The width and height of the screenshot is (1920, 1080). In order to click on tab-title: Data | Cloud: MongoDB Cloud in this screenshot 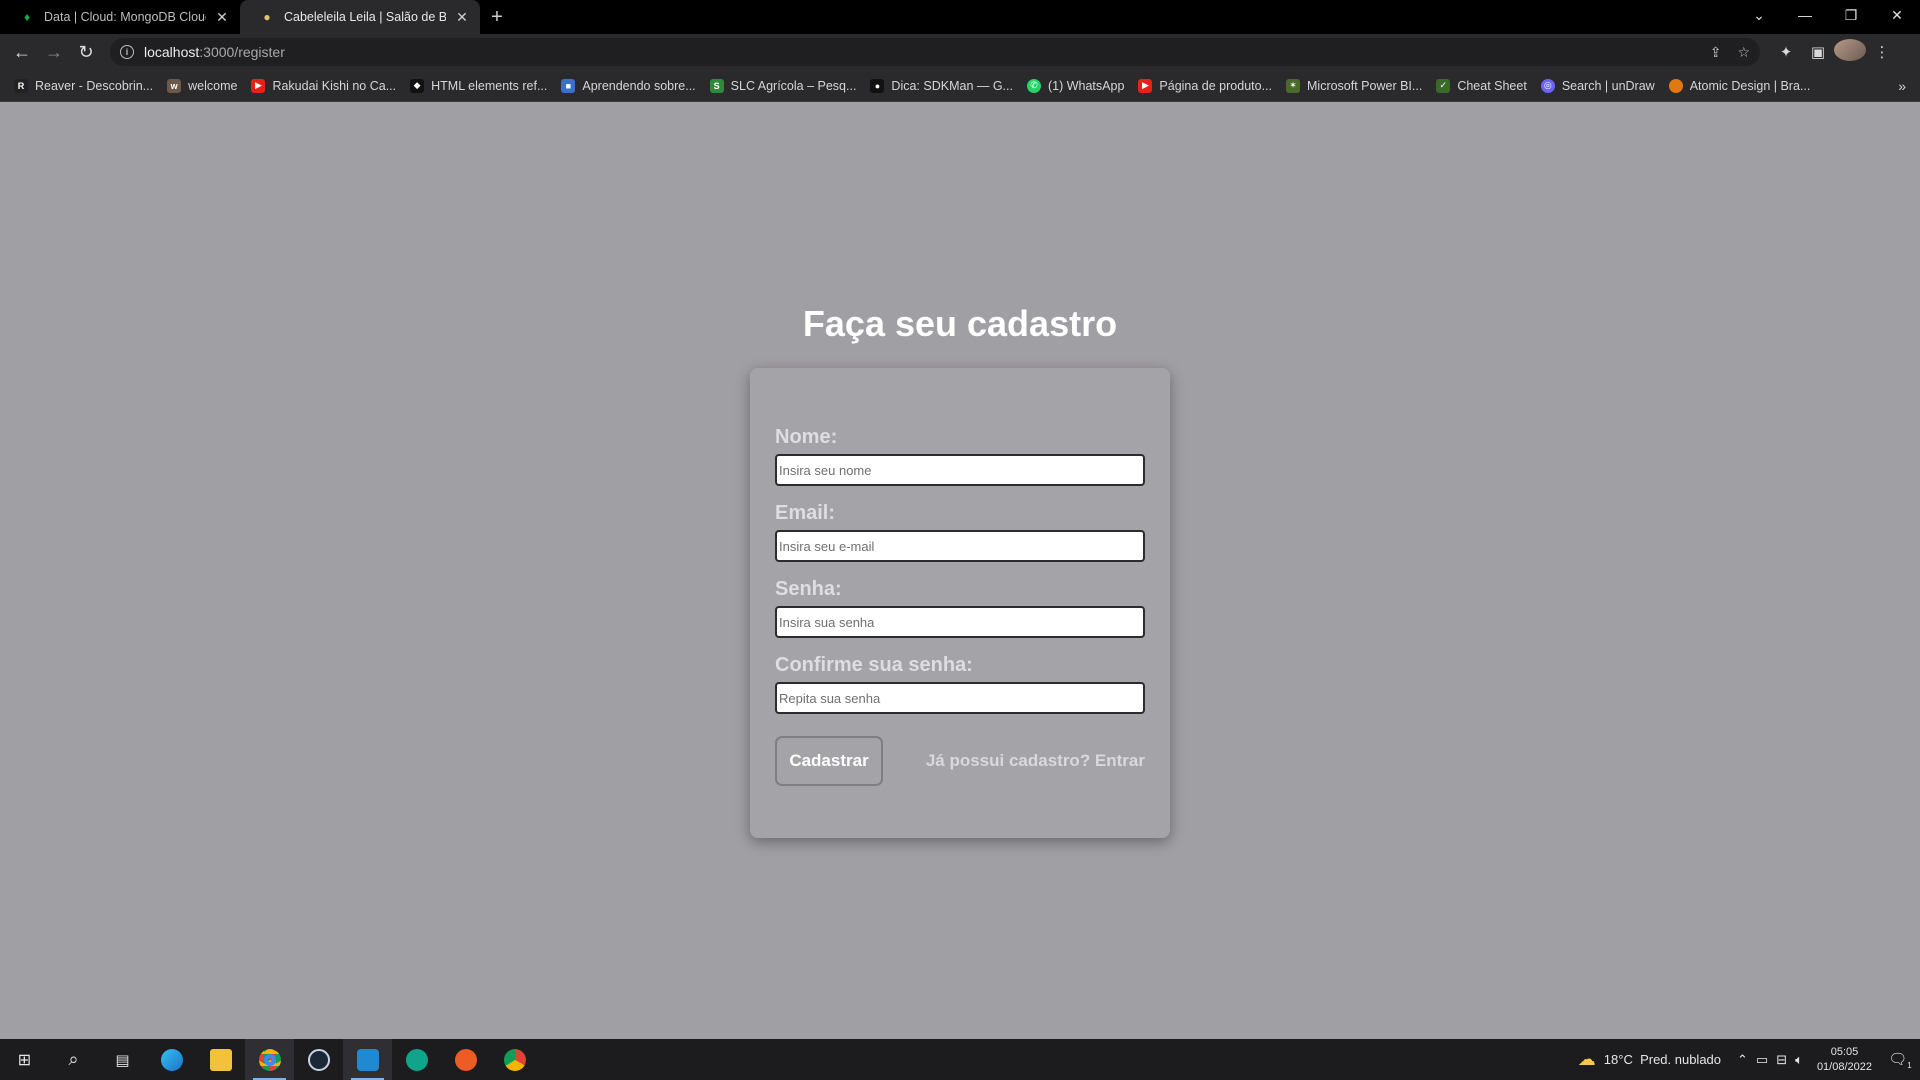, I will do `click(125, 17)`.